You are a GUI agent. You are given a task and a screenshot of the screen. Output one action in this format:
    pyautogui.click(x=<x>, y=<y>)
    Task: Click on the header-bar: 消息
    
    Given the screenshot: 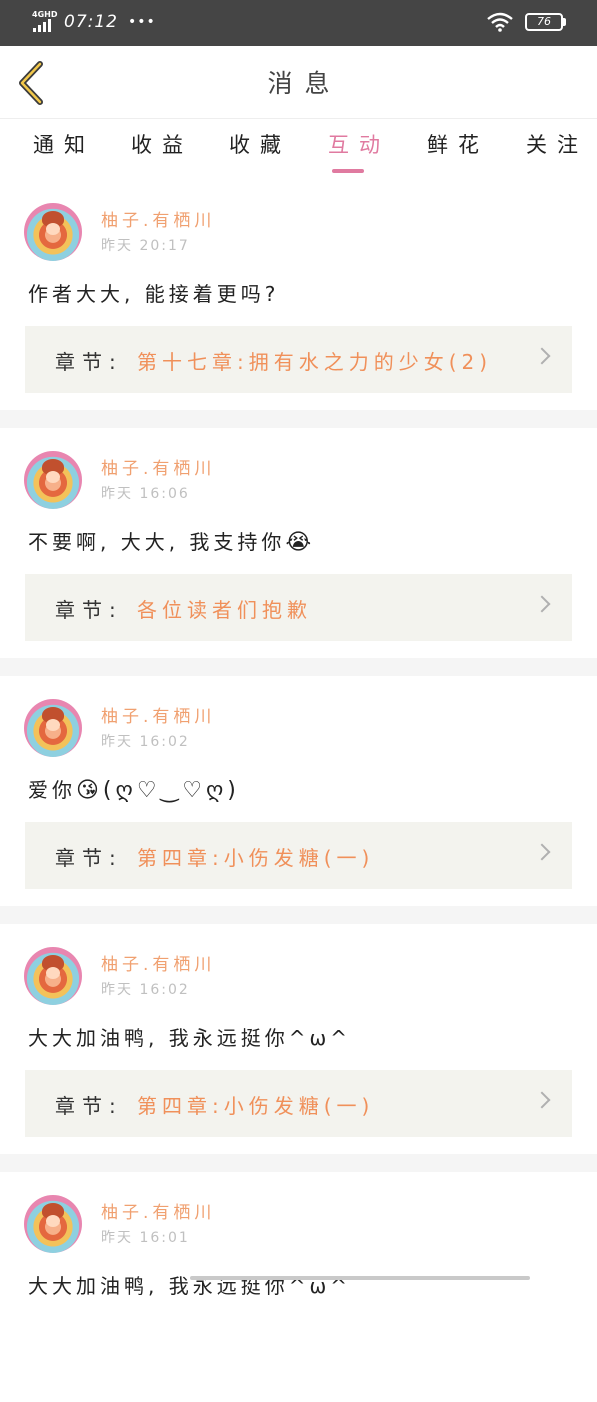 What is the action you would take?
    pyautogui.click(x=298, y=82)
    